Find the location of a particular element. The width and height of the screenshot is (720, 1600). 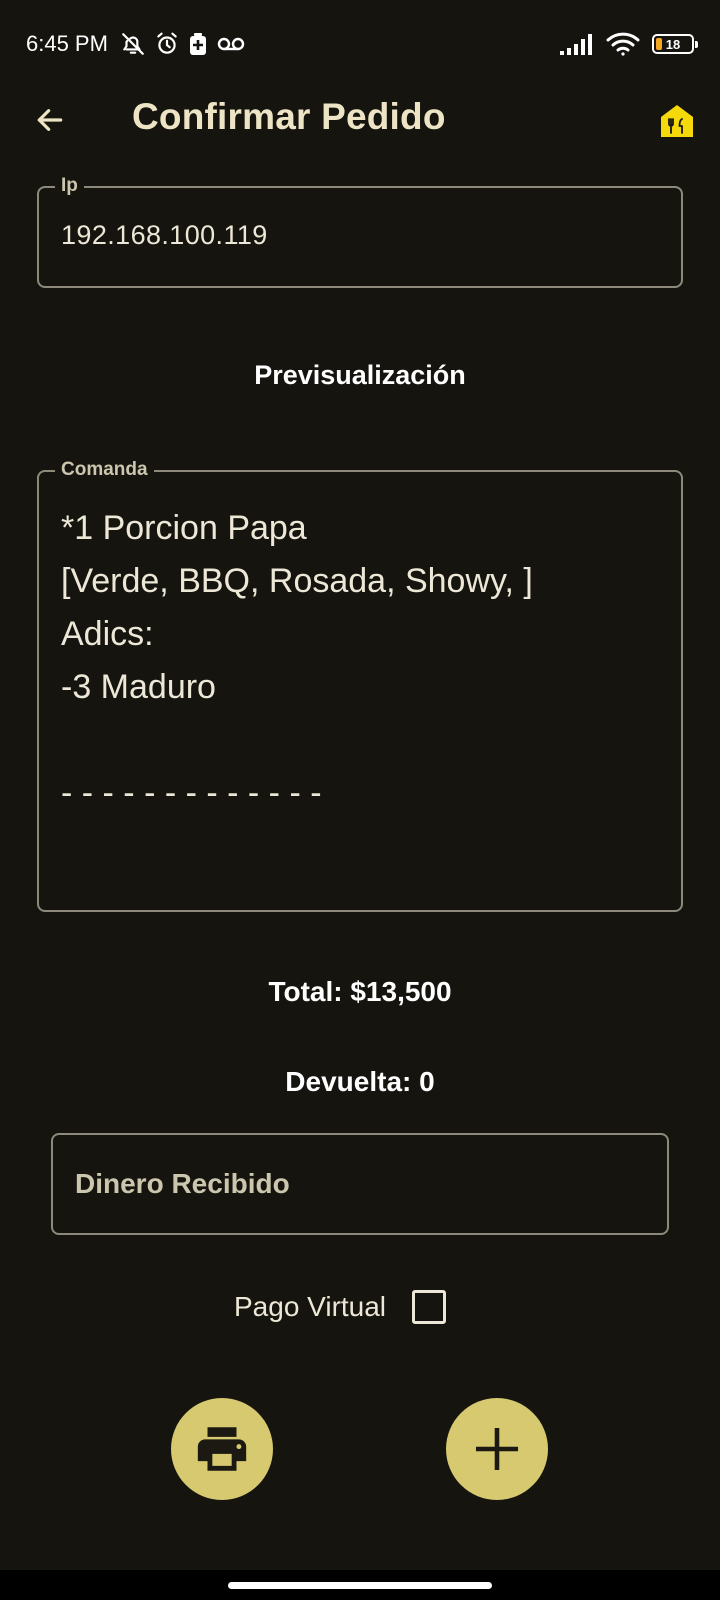

ip-field-label: Ip is located at coordinates (69, 186).